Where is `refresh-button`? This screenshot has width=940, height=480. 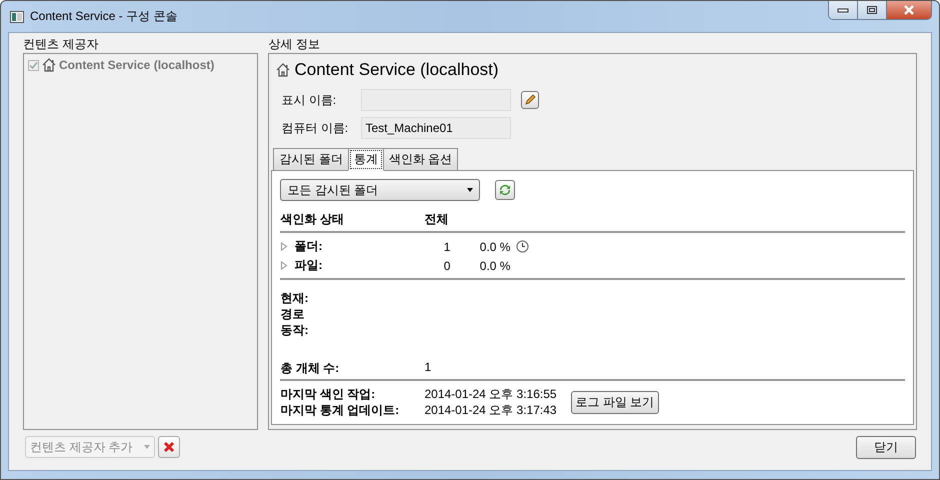 refresh-button is located at coordinates (505, 190).